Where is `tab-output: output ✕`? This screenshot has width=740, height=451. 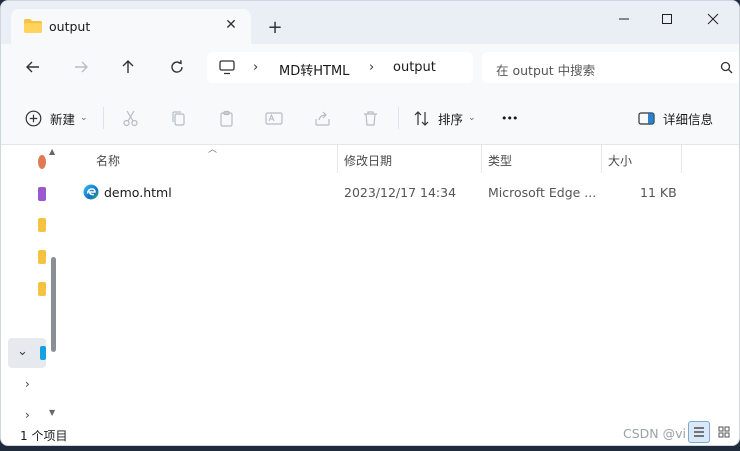 tab-output: output ✕ is located at coordinates (131, 26).